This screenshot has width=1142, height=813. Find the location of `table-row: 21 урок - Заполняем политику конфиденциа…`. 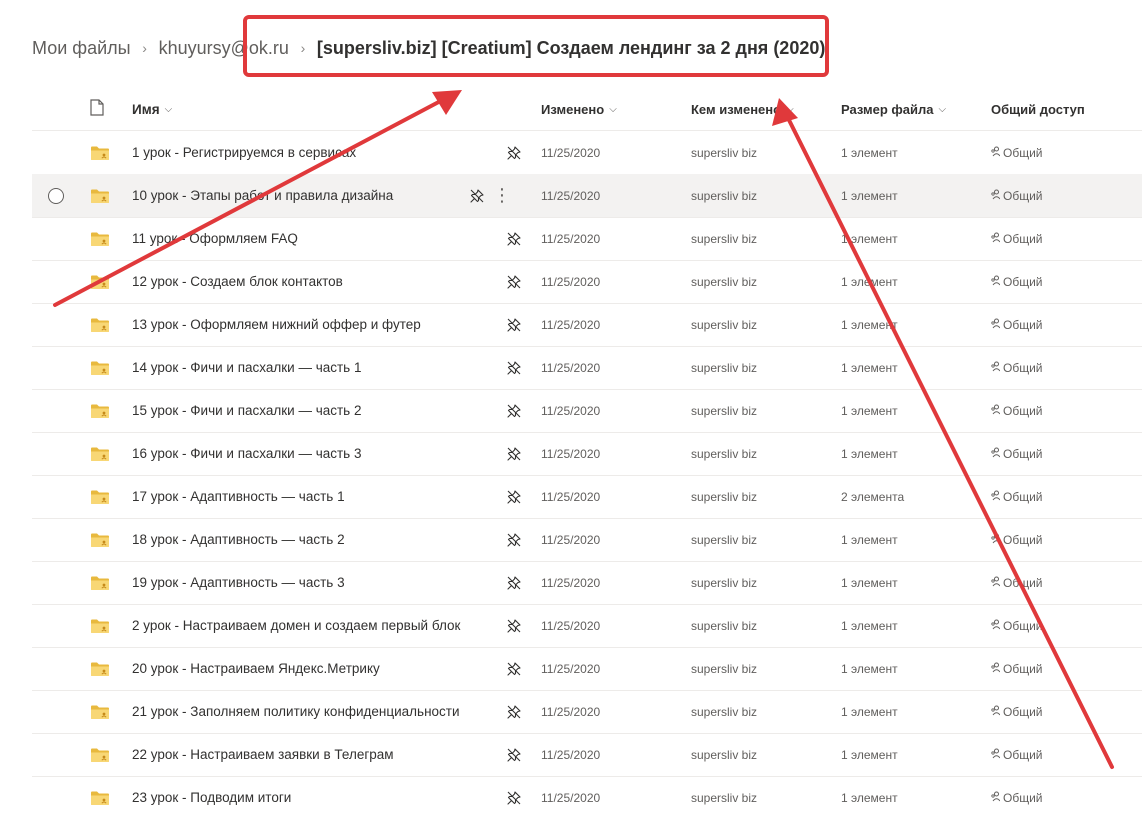

table-row: 21 урок - Заполняем политику конфиденциа… is located at coordinates (587, 712).